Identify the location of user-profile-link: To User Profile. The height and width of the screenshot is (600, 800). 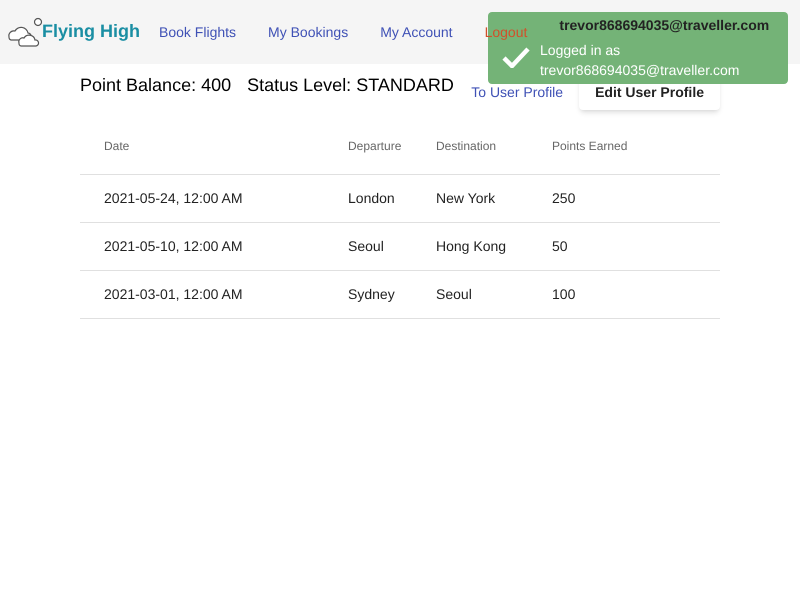
(517, 92).